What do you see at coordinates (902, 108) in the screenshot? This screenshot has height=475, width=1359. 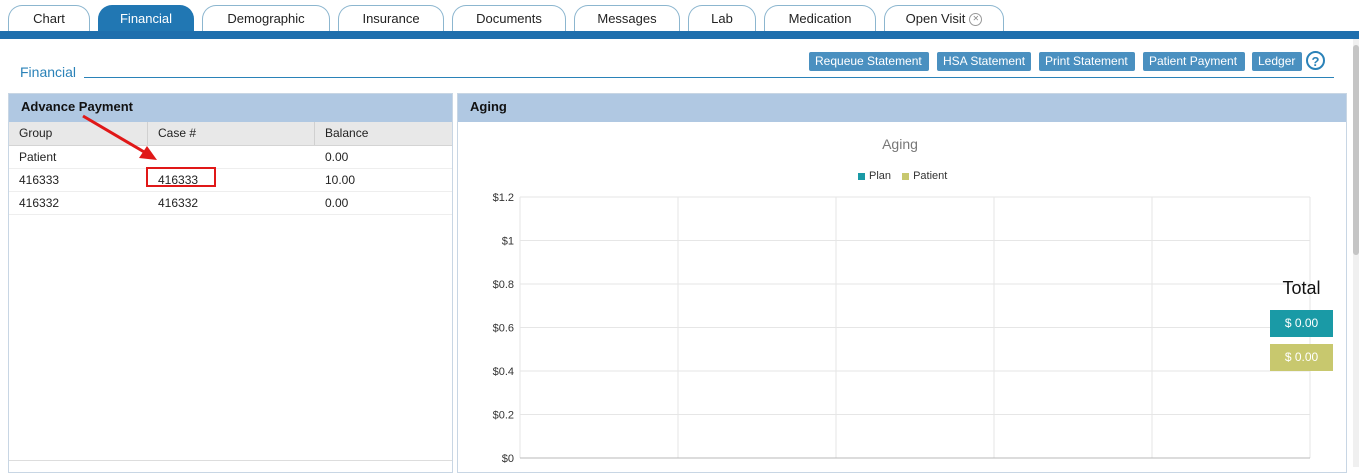 I see `aging-title: Aging` at bounding box center [902, 108].